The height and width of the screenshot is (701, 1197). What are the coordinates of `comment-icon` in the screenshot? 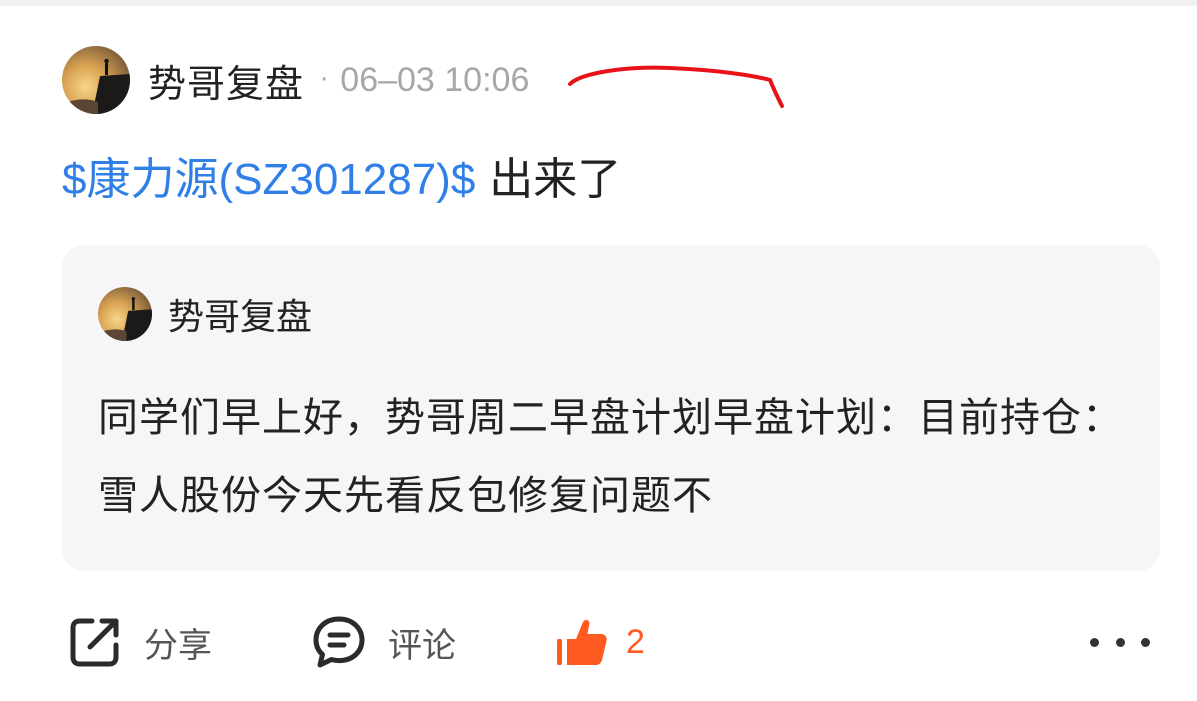 It's located at (339, 642).